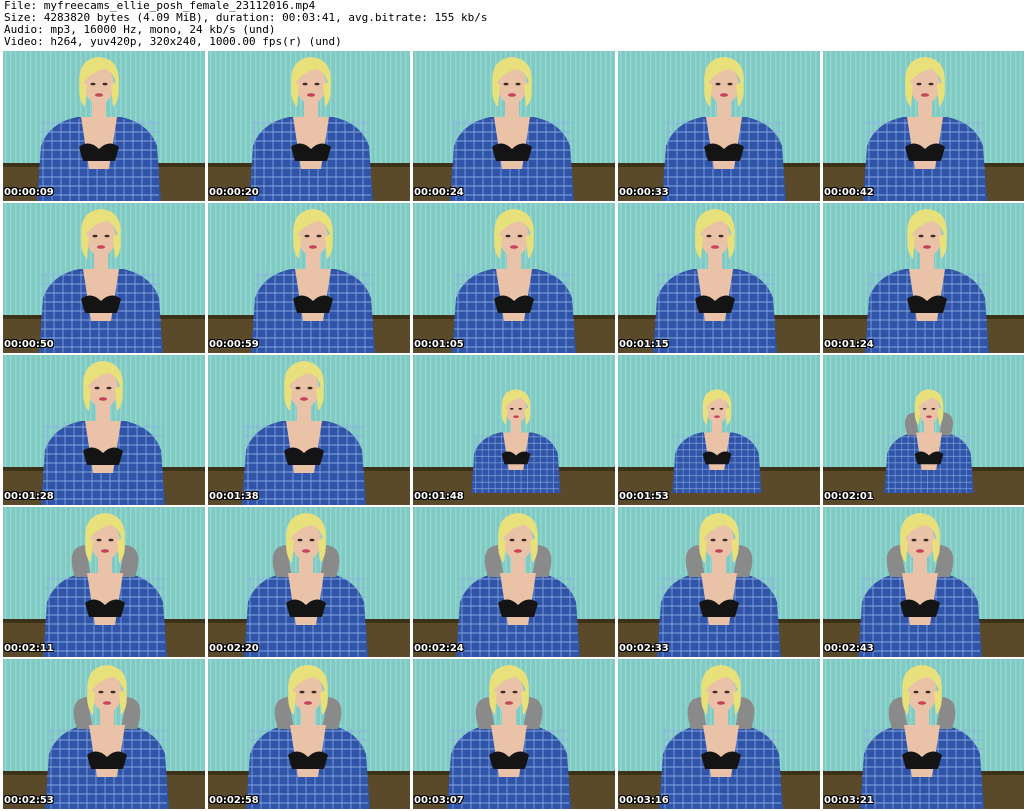 The height and width of the screenshot is (811, 1024). What do you see at coordinates (644, 192) in the screenshot?
I see `frame-timestamp: 00:00:33` at bounding box center [644, 192].